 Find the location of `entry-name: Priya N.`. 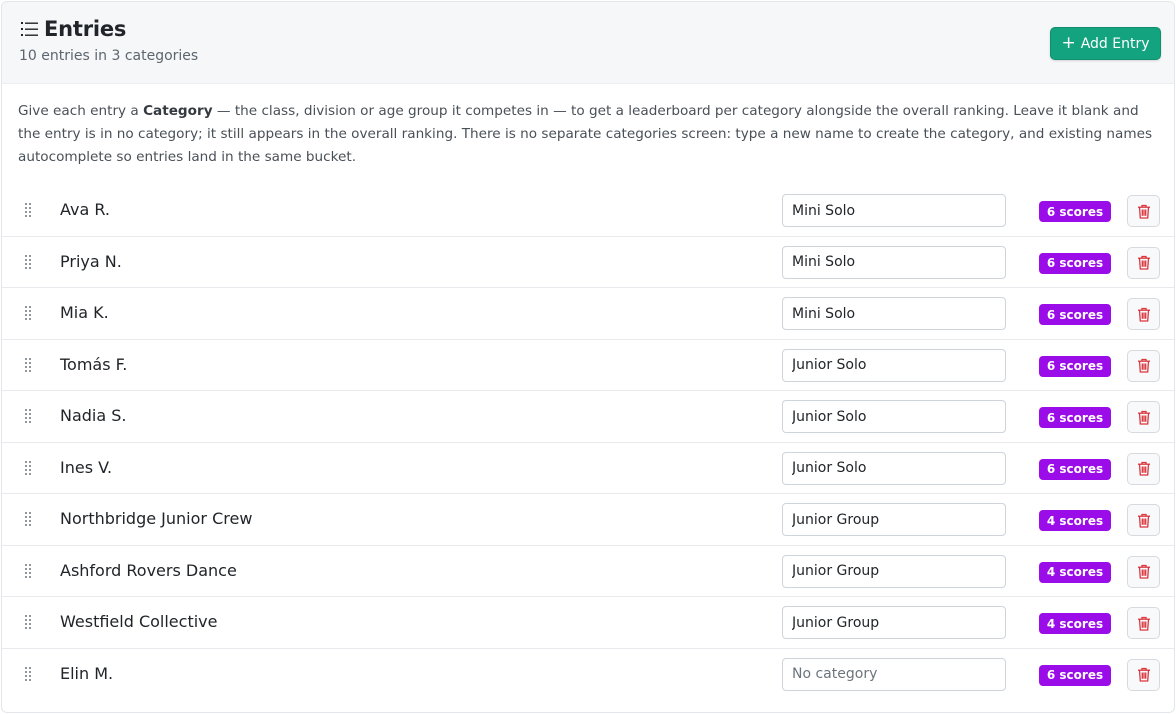

entry-name: Priya N. is located at coordinates (91, 261).